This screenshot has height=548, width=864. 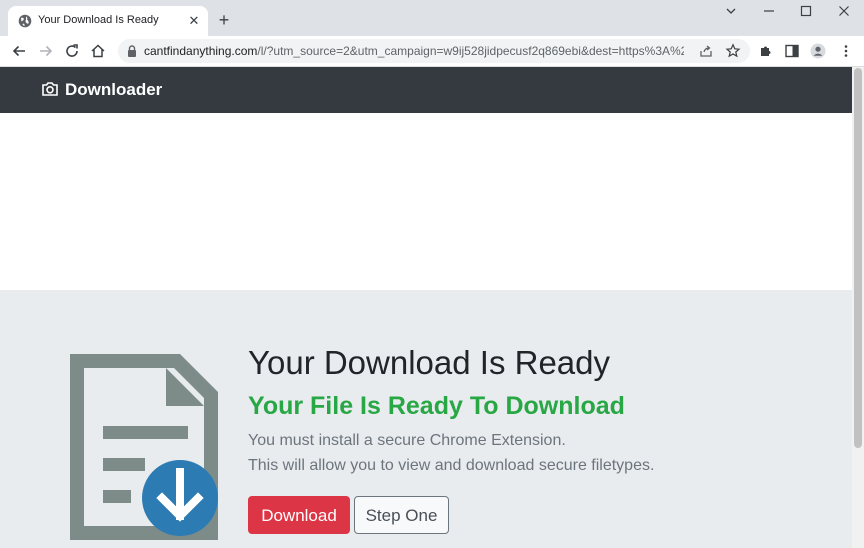 What do you see at coordinates (98, 20) in the screenshot?
I see `tab-title: Your Download Is Ready` at bounding box center [98, 20].